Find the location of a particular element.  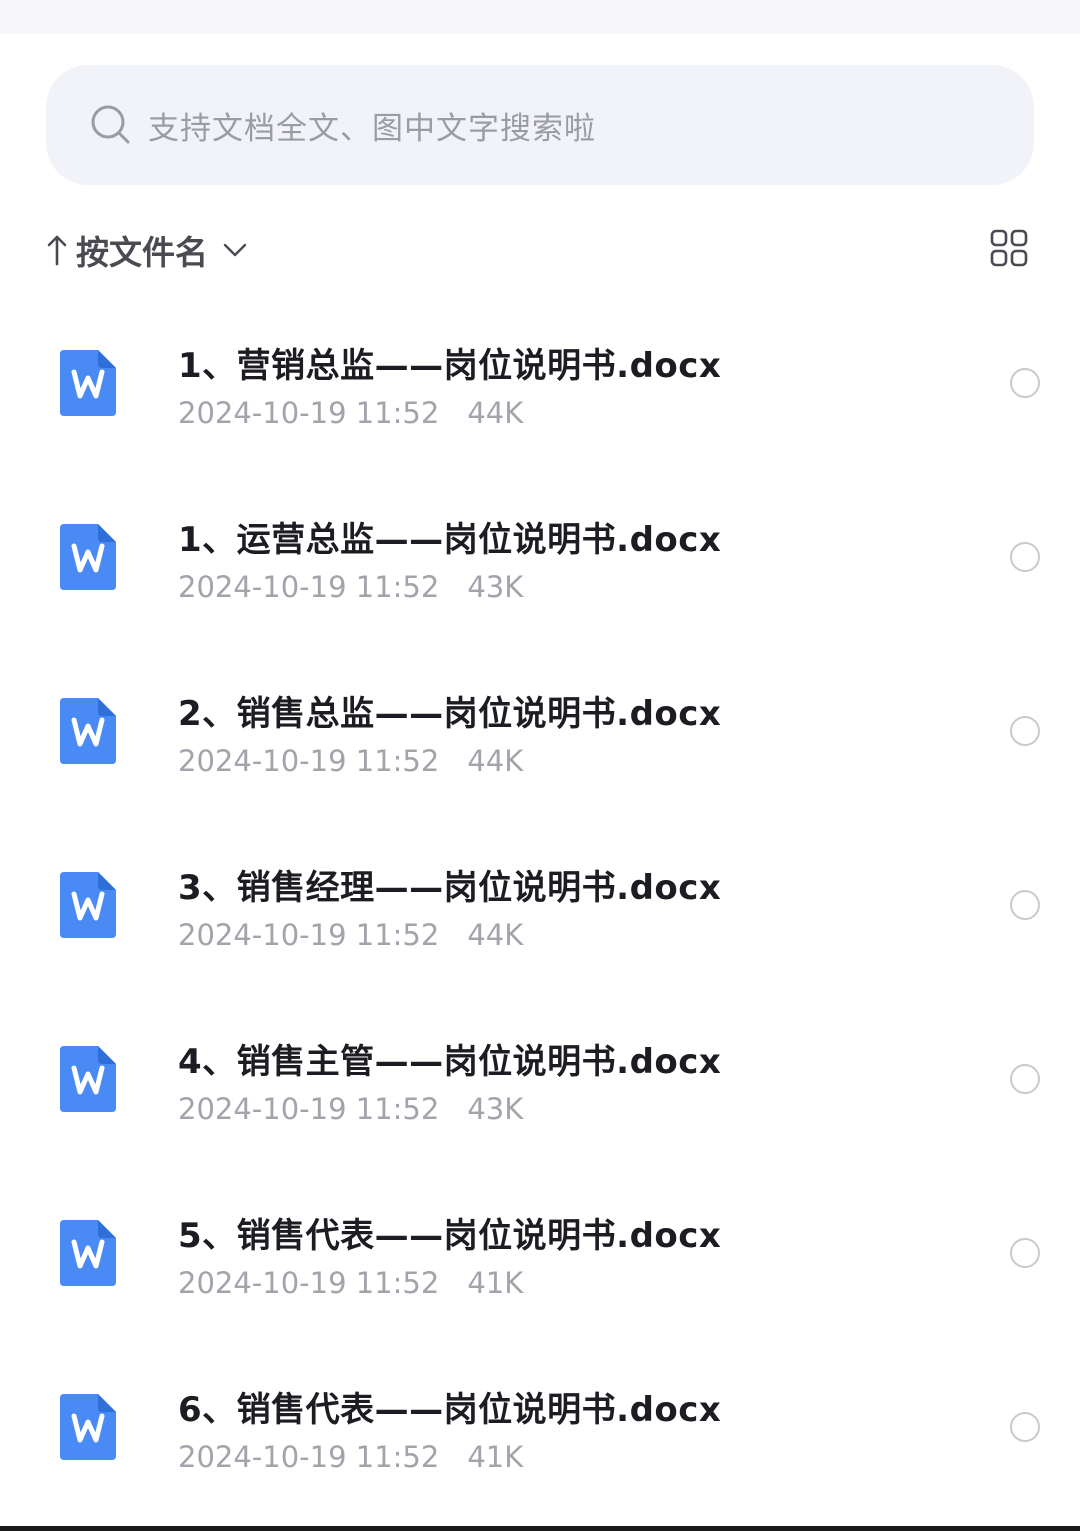

file-row: 5、销售代表——岗位说明书.docx 2024-10-19 11:52 41K is located at coordinates (540, 1253).